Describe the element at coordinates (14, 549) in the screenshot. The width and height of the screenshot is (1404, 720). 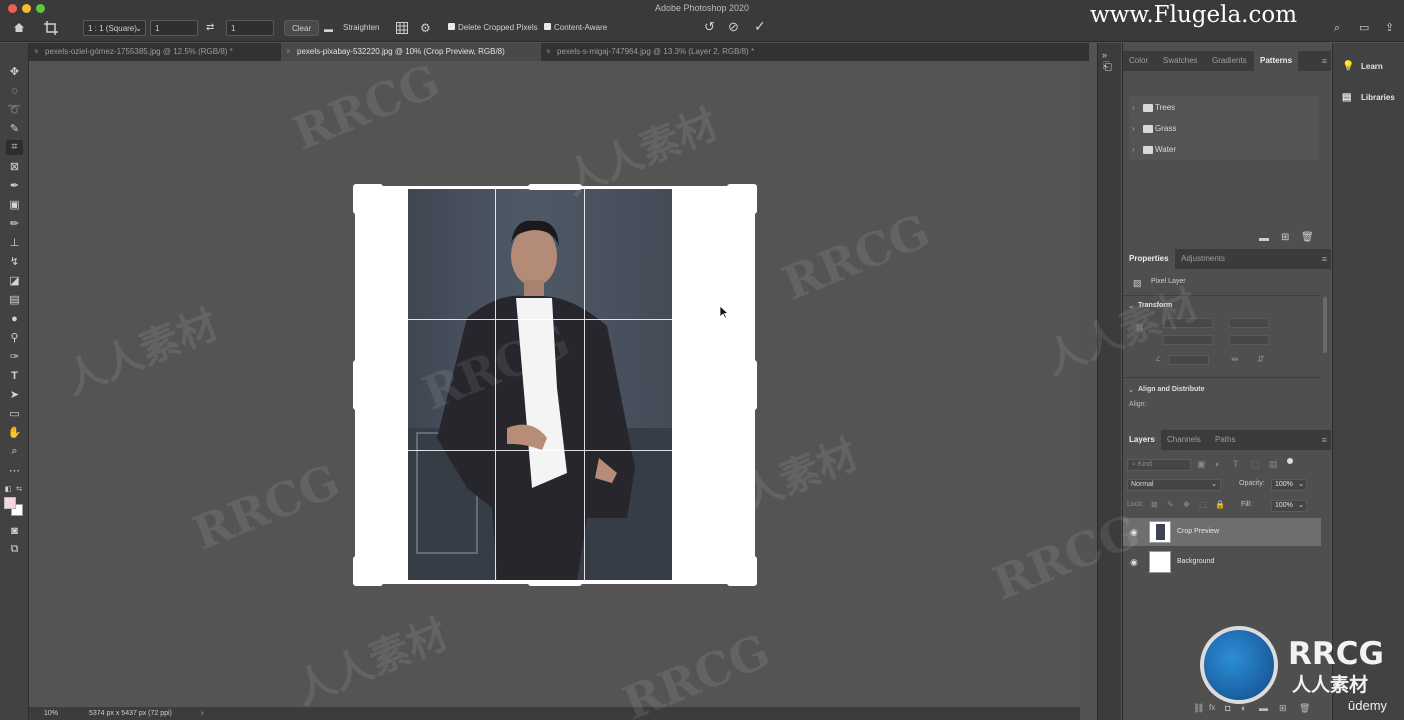
I see `screen-mode-icon: ⧉` at that location.